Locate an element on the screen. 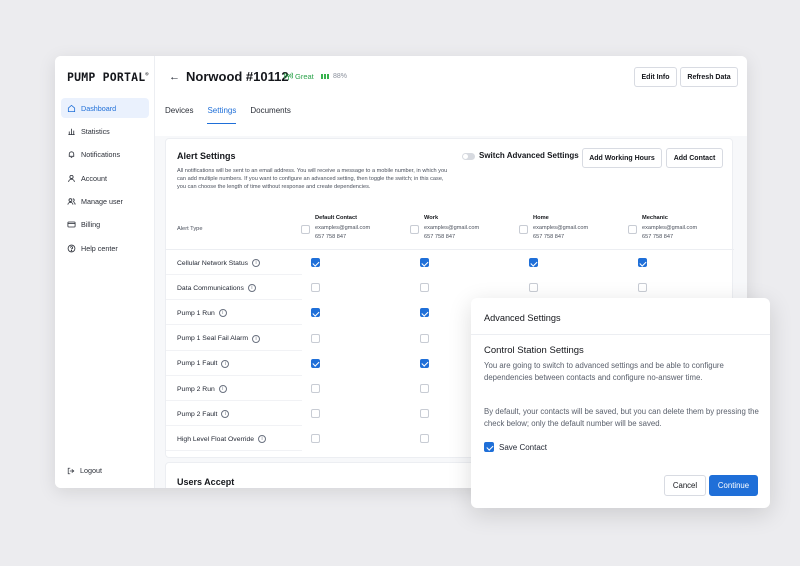 The height and width of the screenshot is (566, 800). alert-type-label: Cellular Network Status i is located at coordinates (219, 263).